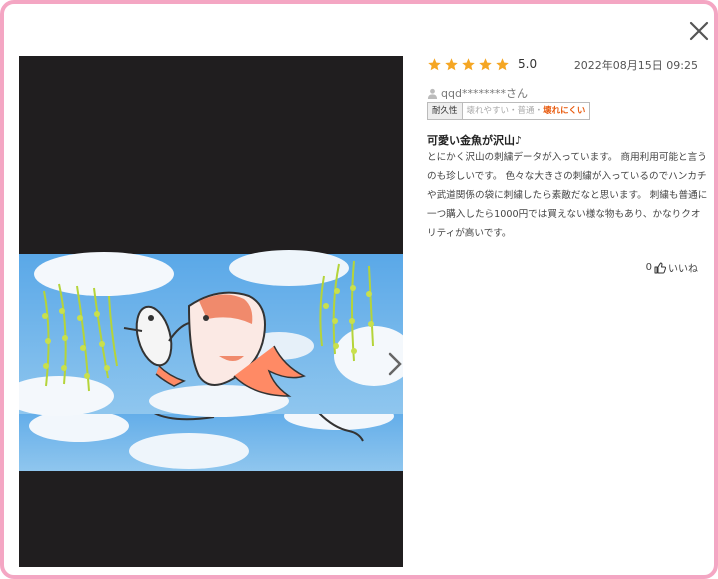 The image size is (718, 579). Describe the element at coordinates (432, 93) in the screenshot. I see `user-icon` at that location.